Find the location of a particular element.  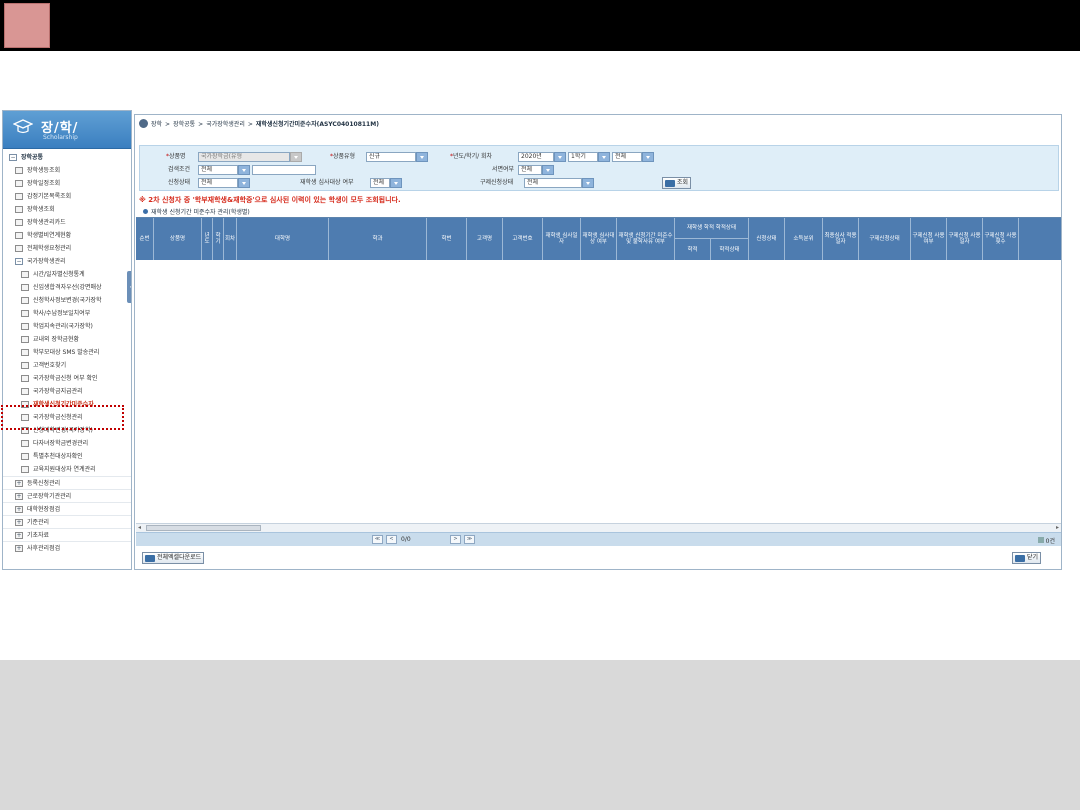

column-header: 년도 is located at coordinates (207, 239).